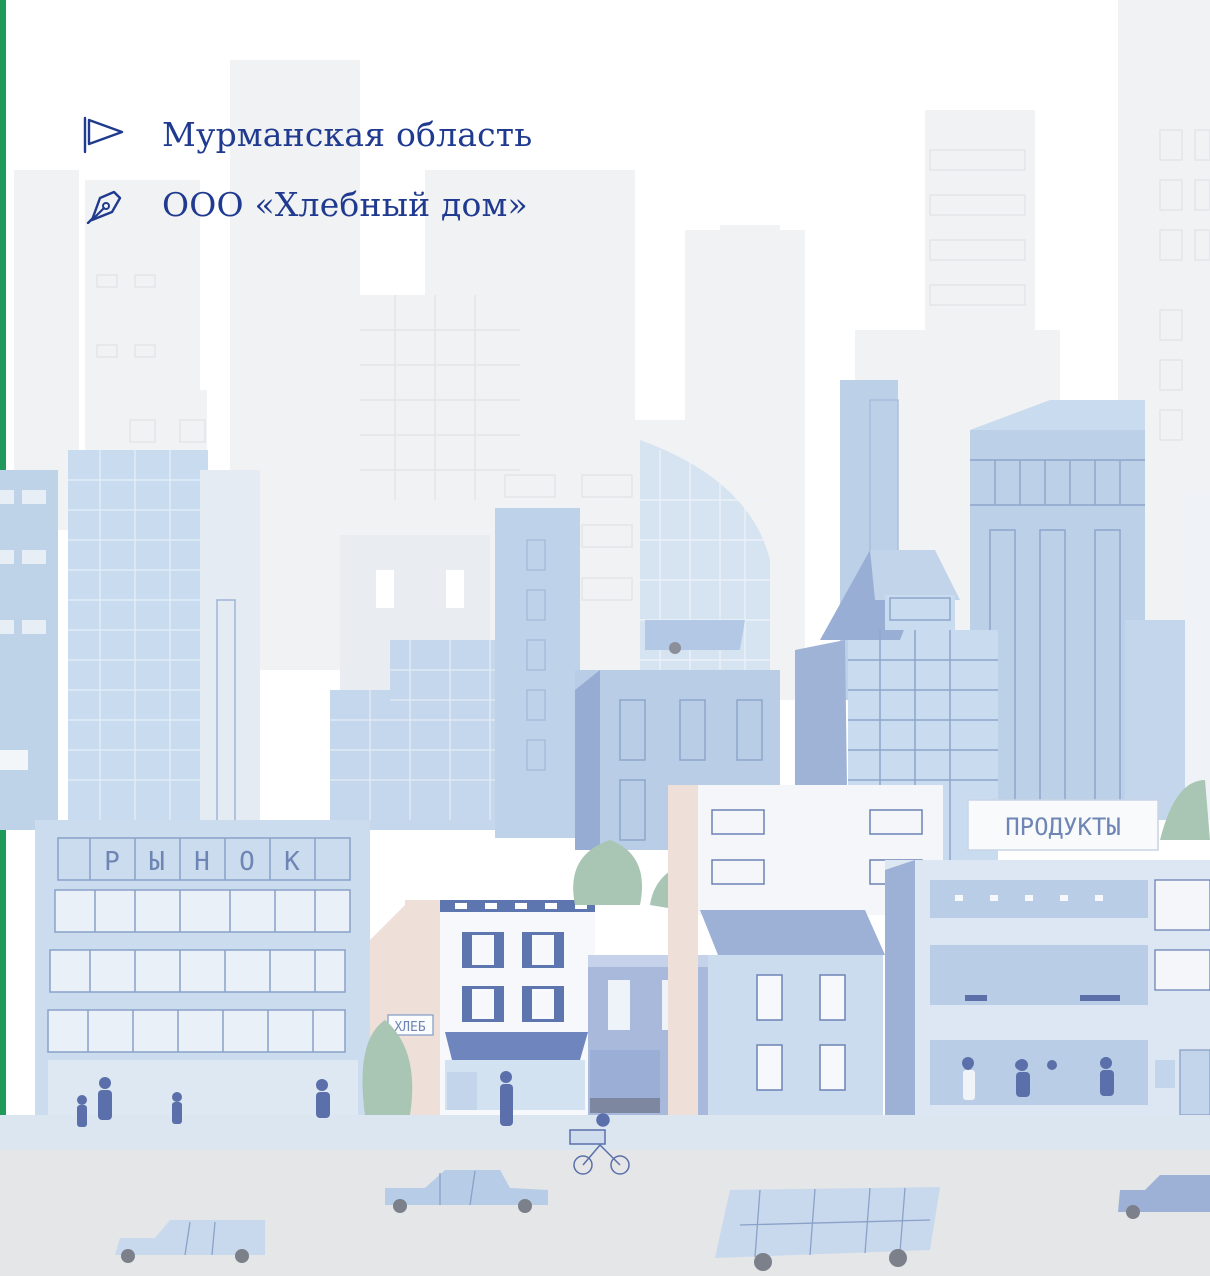 This screenshot has height=1276, width=1210. I want to click on region-row: Мурманская область, so click(306, 134).